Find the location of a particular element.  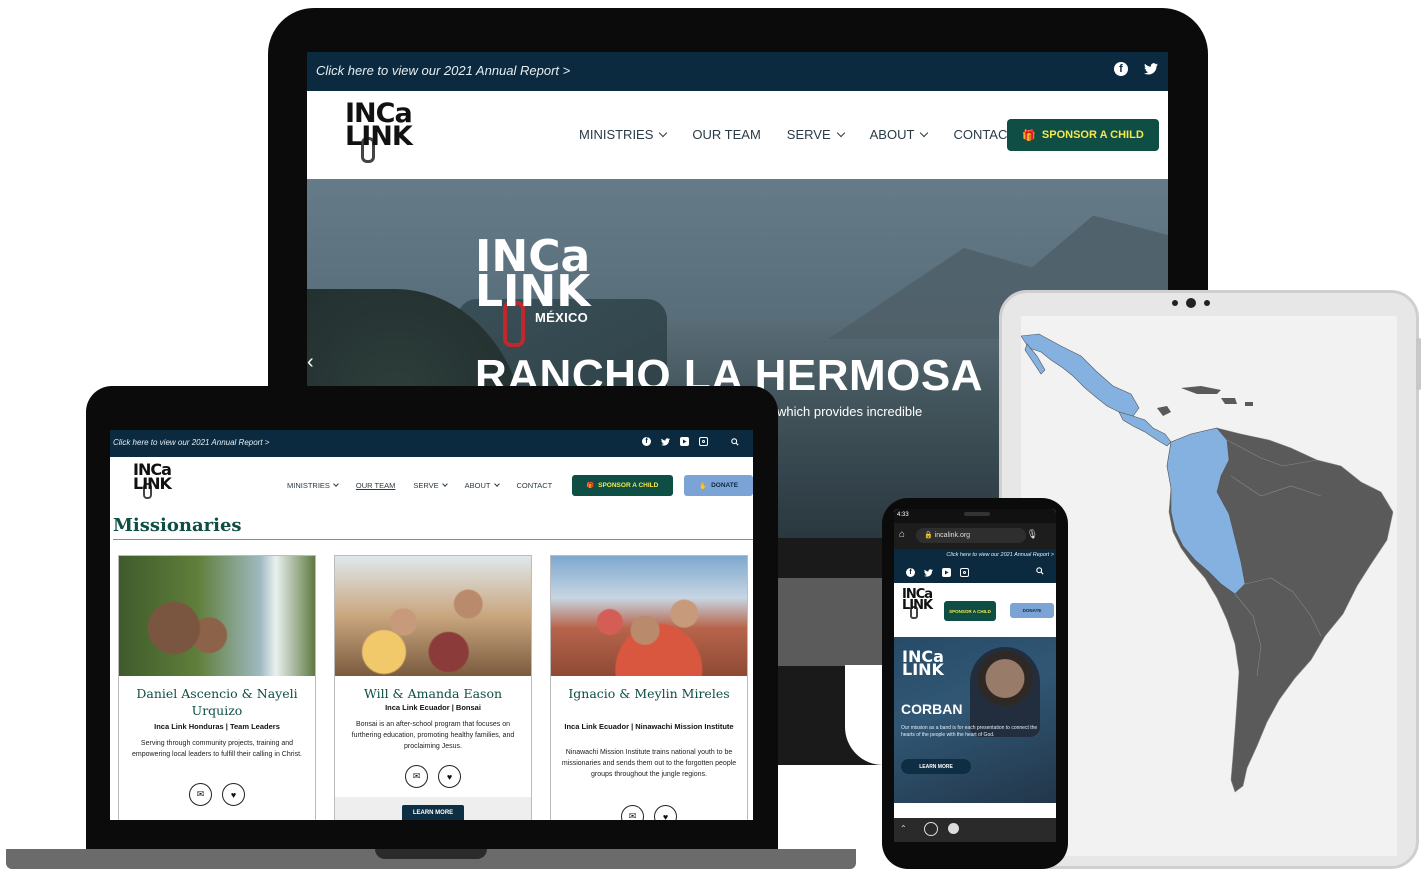

phone-status-bar: 4:33 is located at coordinates (975, 516).